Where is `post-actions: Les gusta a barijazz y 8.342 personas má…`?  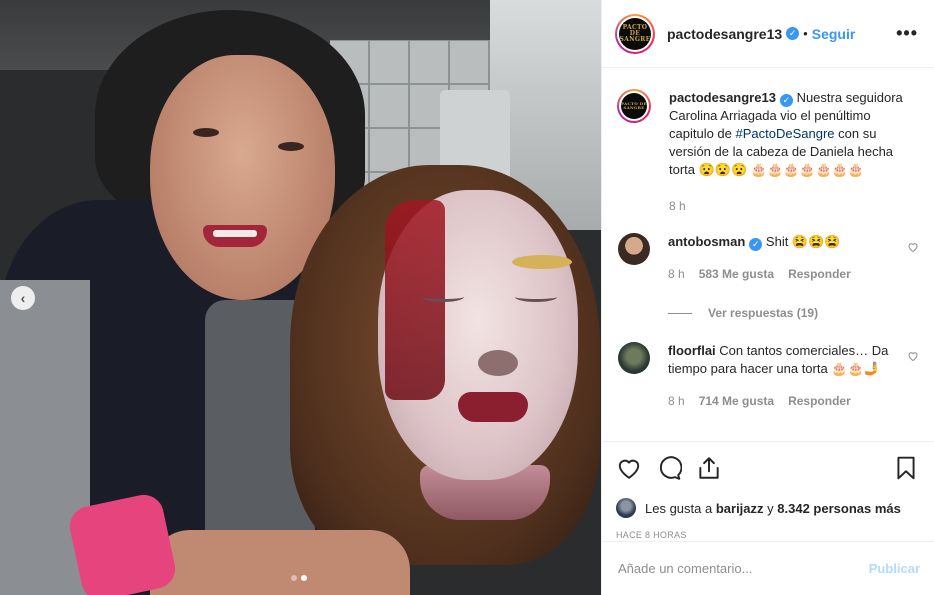 post-actions: Les gusta a barijazz y 8.342 personas má… is located at coordinates (768, 490).